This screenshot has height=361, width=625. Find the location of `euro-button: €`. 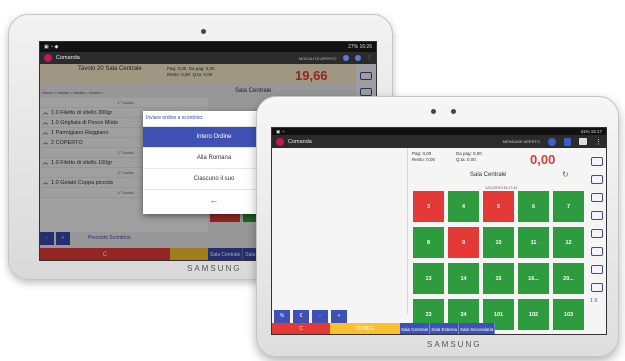

euro-button: € is located at coordinates (301, 316).